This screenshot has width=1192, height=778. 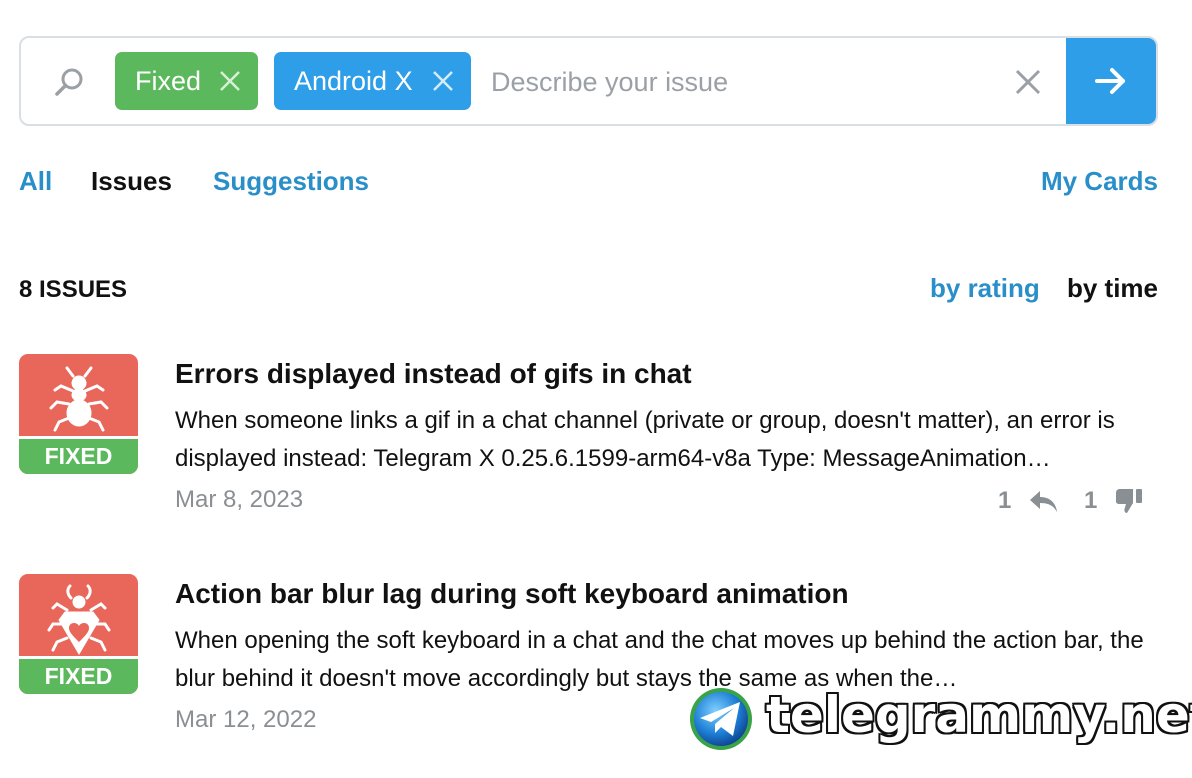 What do you see at coordinates (1005, 500) in the screenshot?
I see `reply-count: 1` at bounding box center [1005, 500].